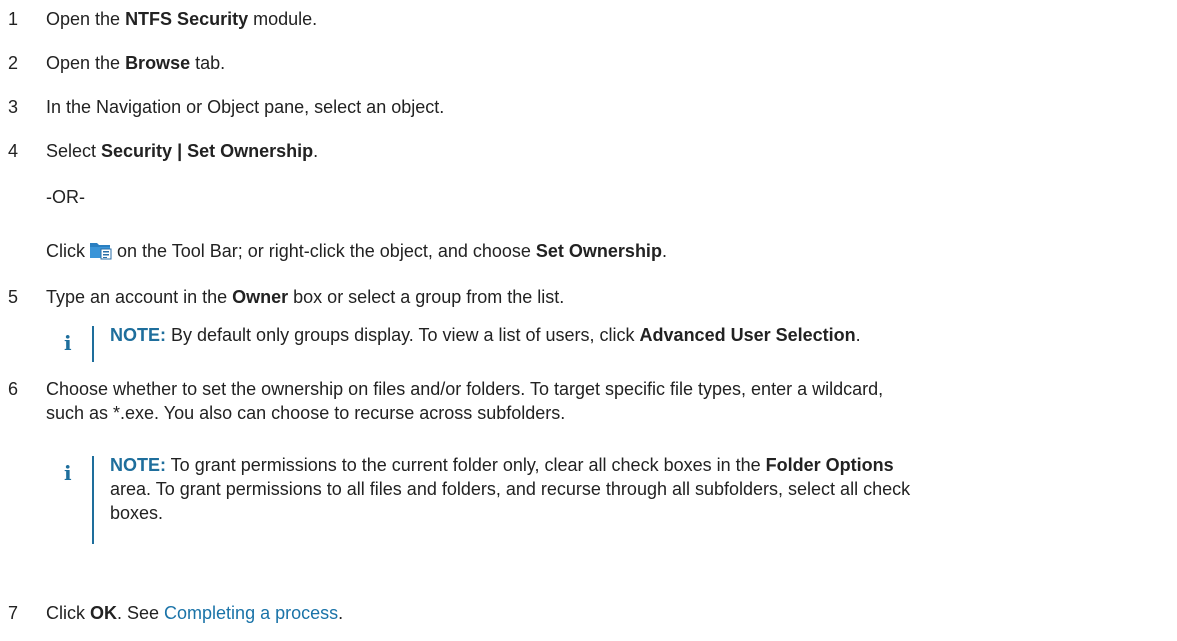 The height and width of the screenshot is (641, 1177). I want to click on step-number: 2, so click(13, 63).